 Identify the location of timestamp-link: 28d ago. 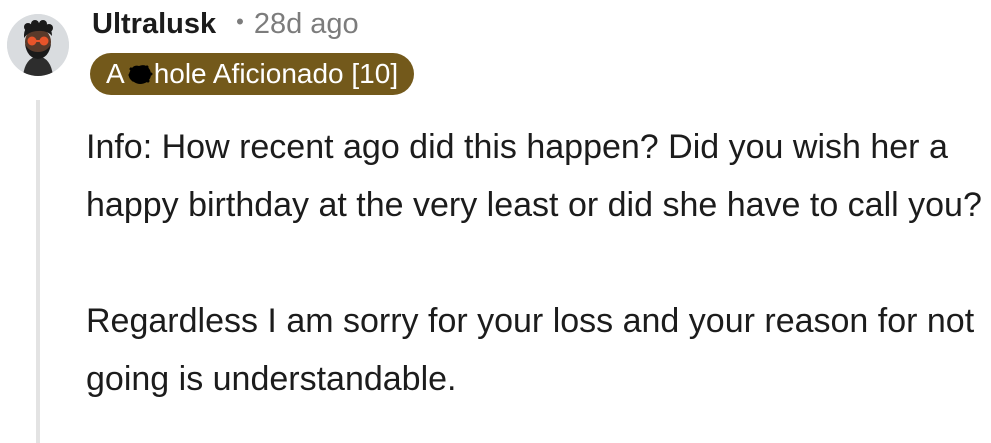
(306, 24).